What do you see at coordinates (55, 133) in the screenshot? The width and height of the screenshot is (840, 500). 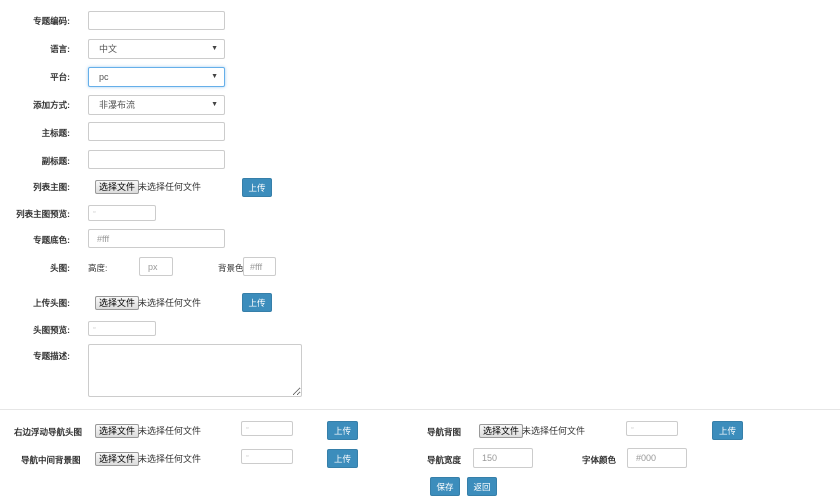 I see `main-title-label: 主标题:` at bounding box center [55, 133].